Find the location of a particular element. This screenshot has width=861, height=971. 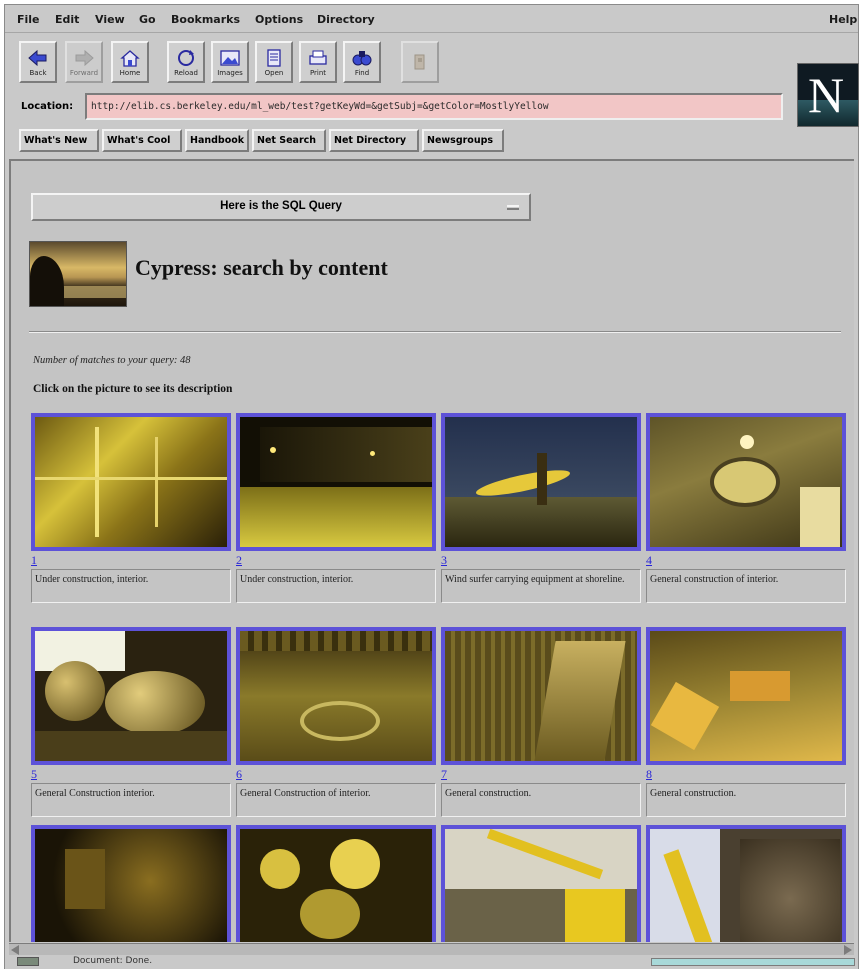

open-label: Open is located at coordinates (274, 72).